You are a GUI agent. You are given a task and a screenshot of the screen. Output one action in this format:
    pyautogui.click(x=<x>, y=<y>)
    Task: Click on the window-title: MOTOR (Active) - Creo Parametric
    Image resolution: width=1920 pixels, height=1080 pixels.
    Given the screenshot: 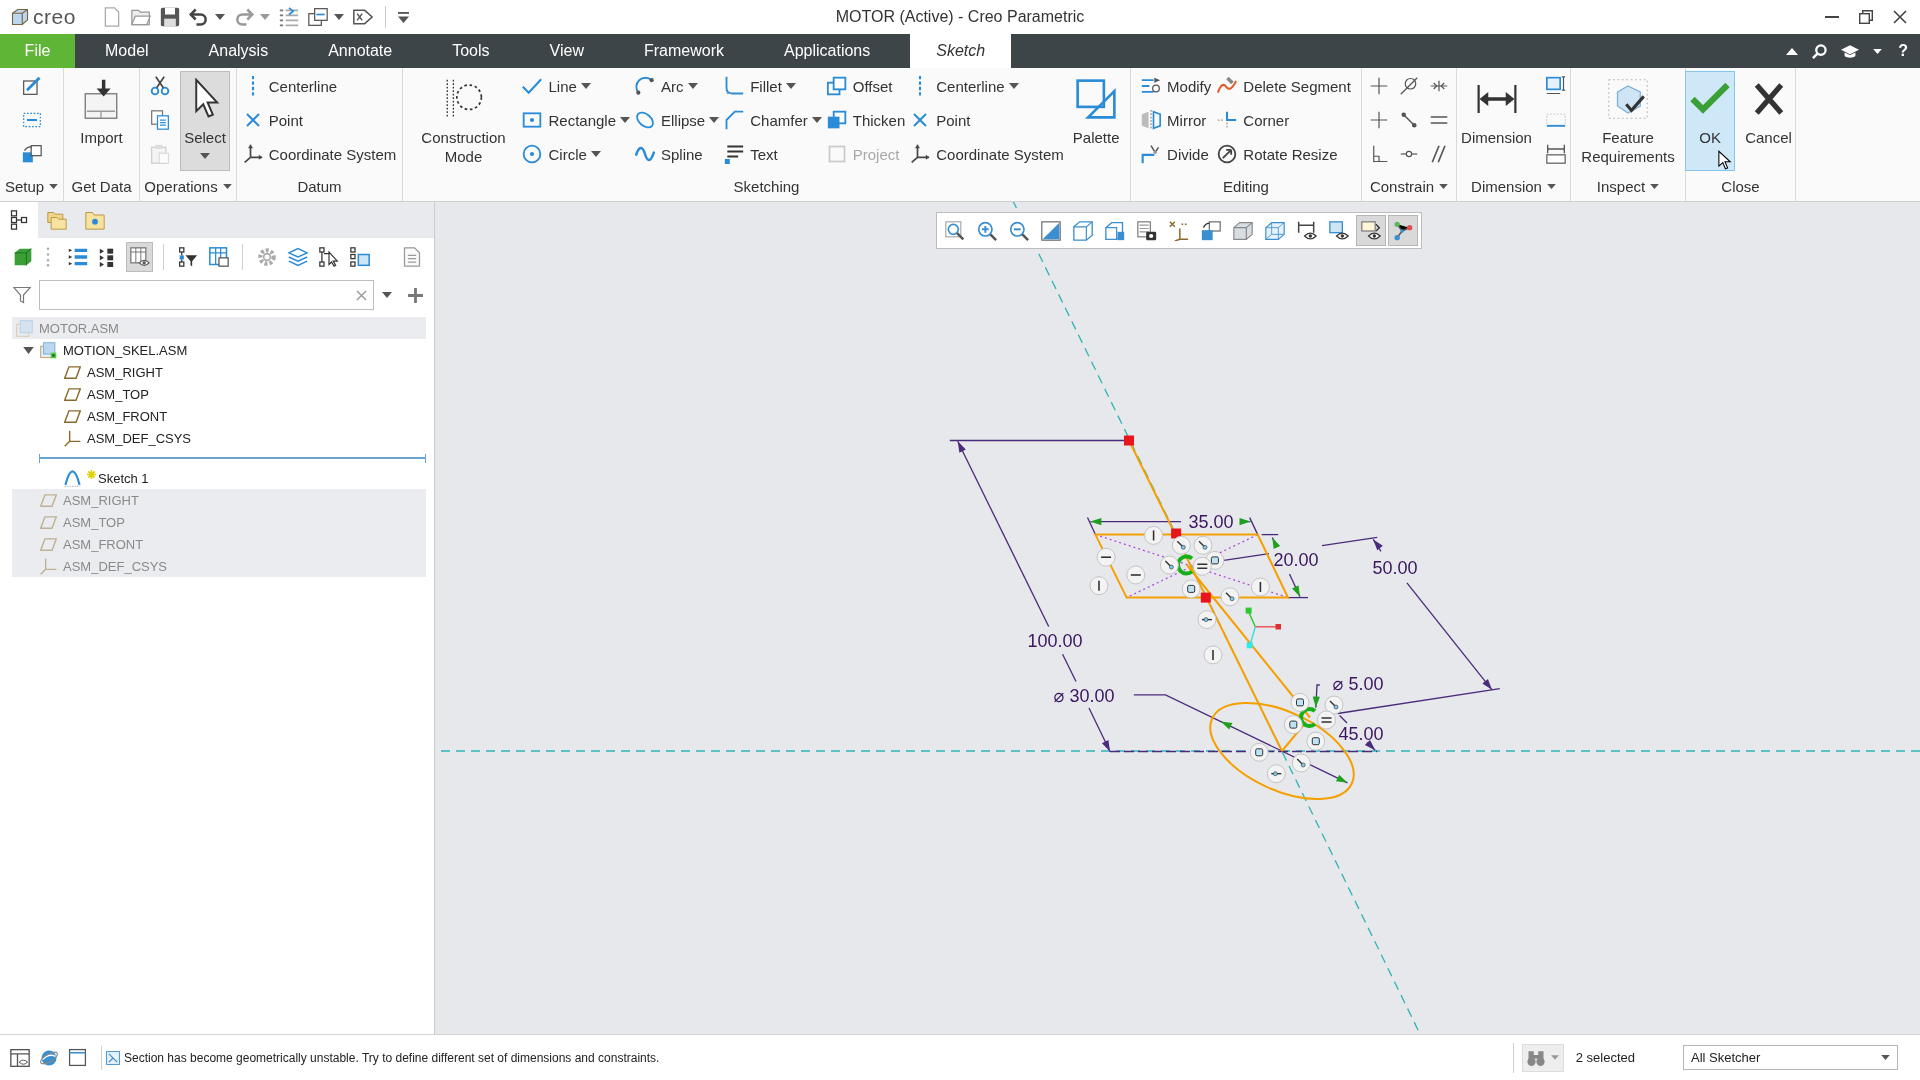 What is the action you would take?
    pyautogui.click(x=960, y=17)
    